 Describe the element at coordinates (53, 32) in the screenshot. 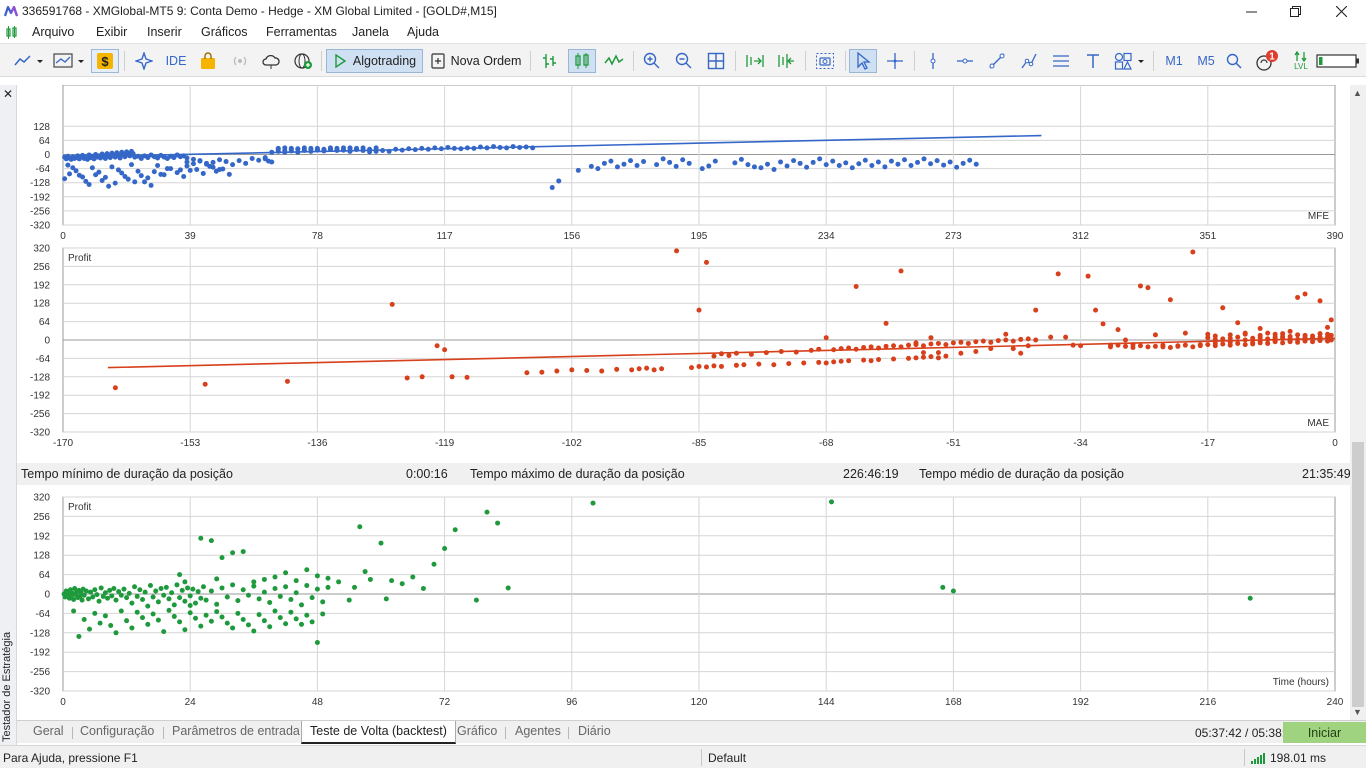

I see `menu-arquivo: Arquivo` at that location.